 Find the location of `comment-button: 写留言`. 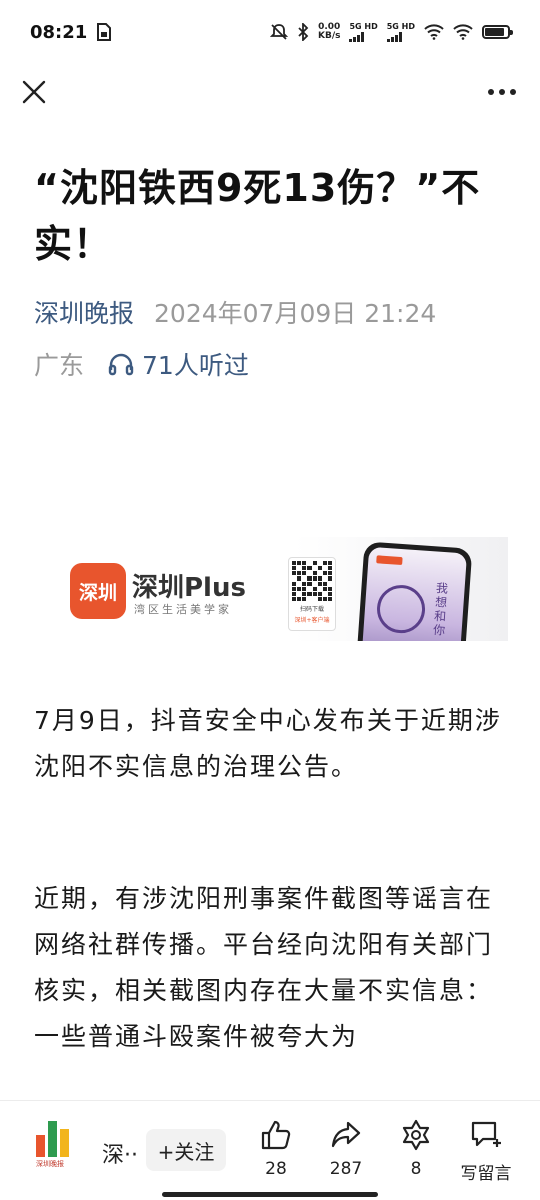

comment-button: 写留言 is located at coordinates (486, 1151).